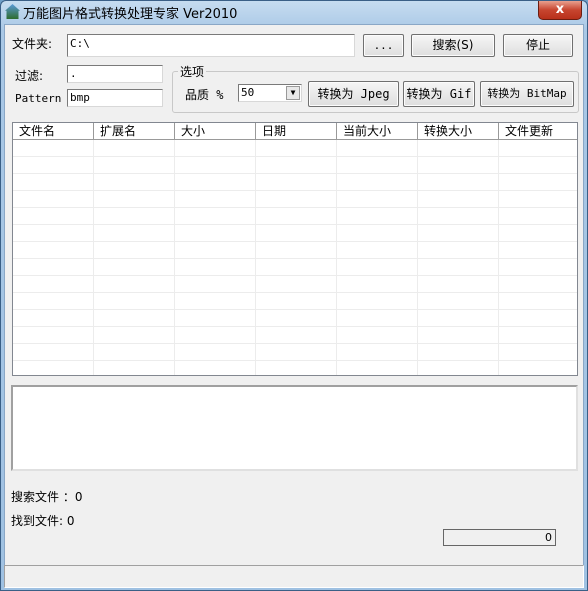 The height and width of the screenshot is (591, 588). I want to click on filter-label: 过滤:, so click(29, 76).